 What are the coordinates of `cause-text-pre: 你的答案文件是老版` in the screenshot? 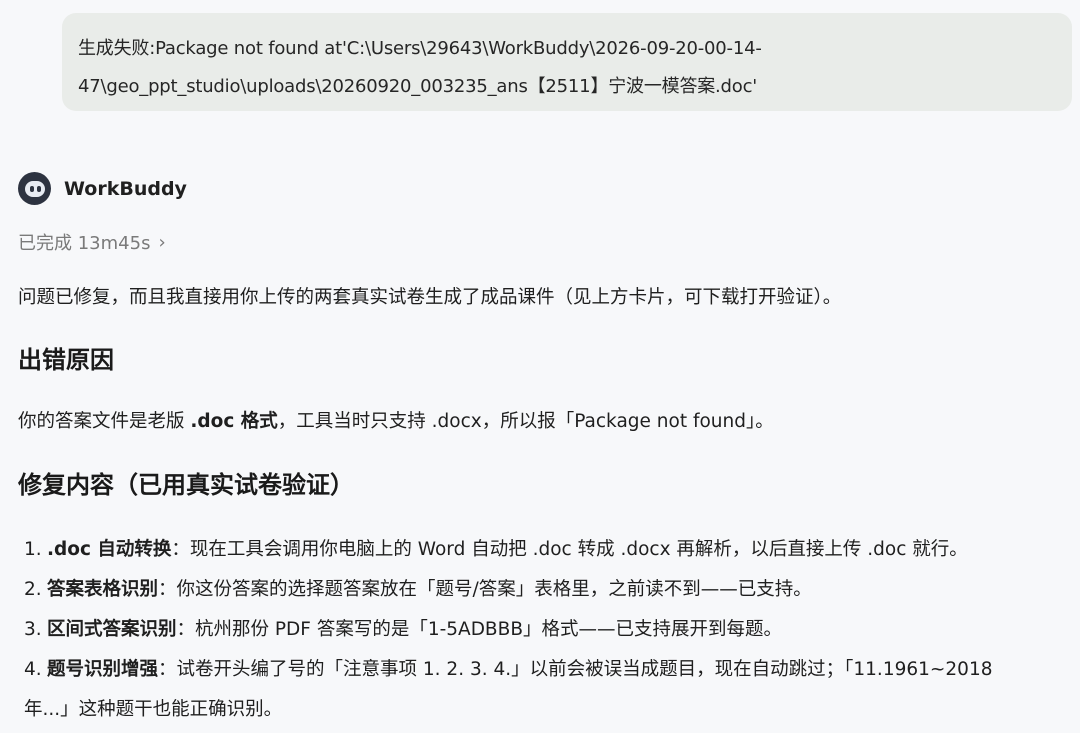 It's located at (104, 421).